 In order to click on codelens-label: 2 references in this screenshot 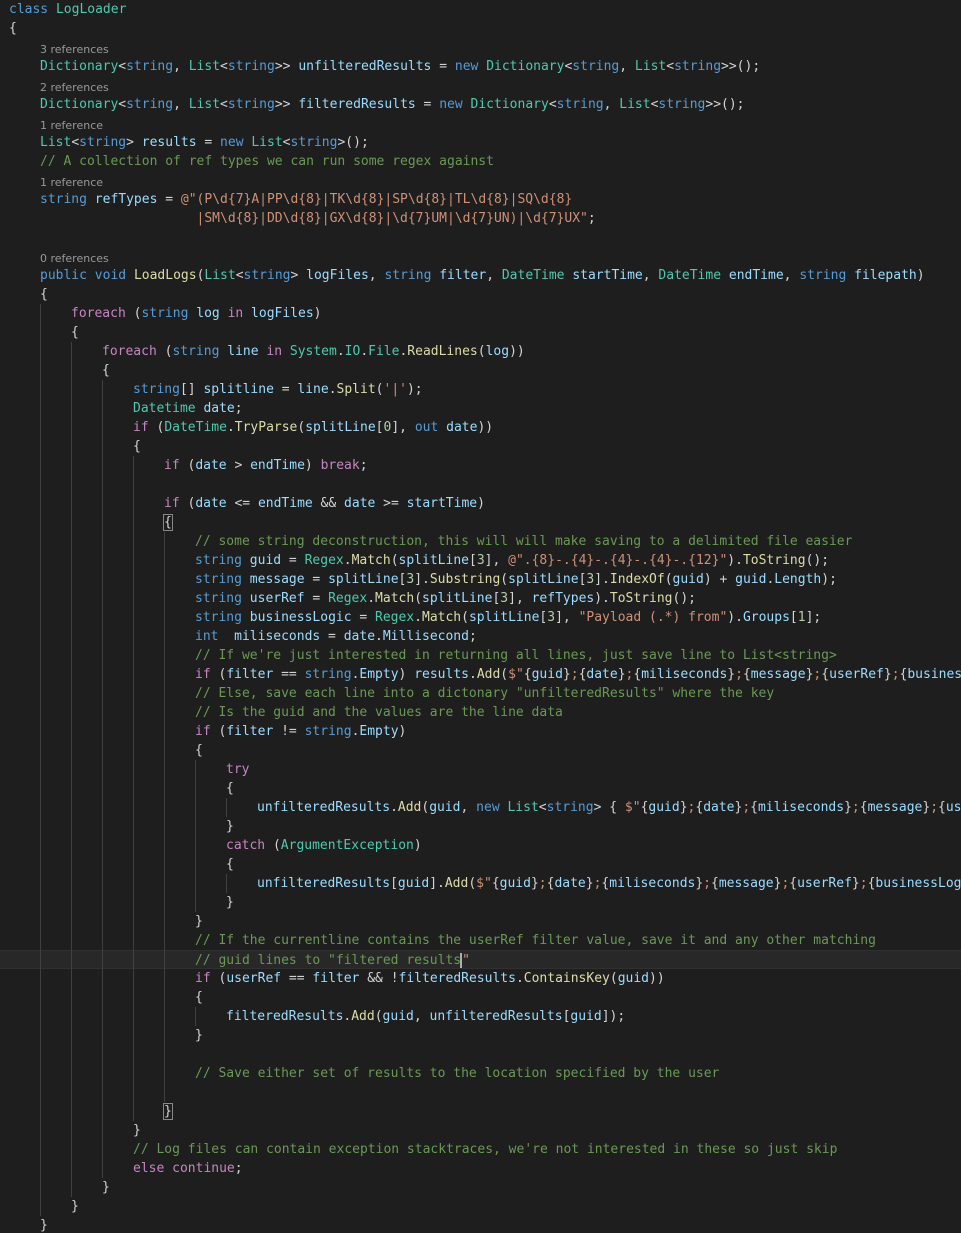, I will do `click(74, 87)`.